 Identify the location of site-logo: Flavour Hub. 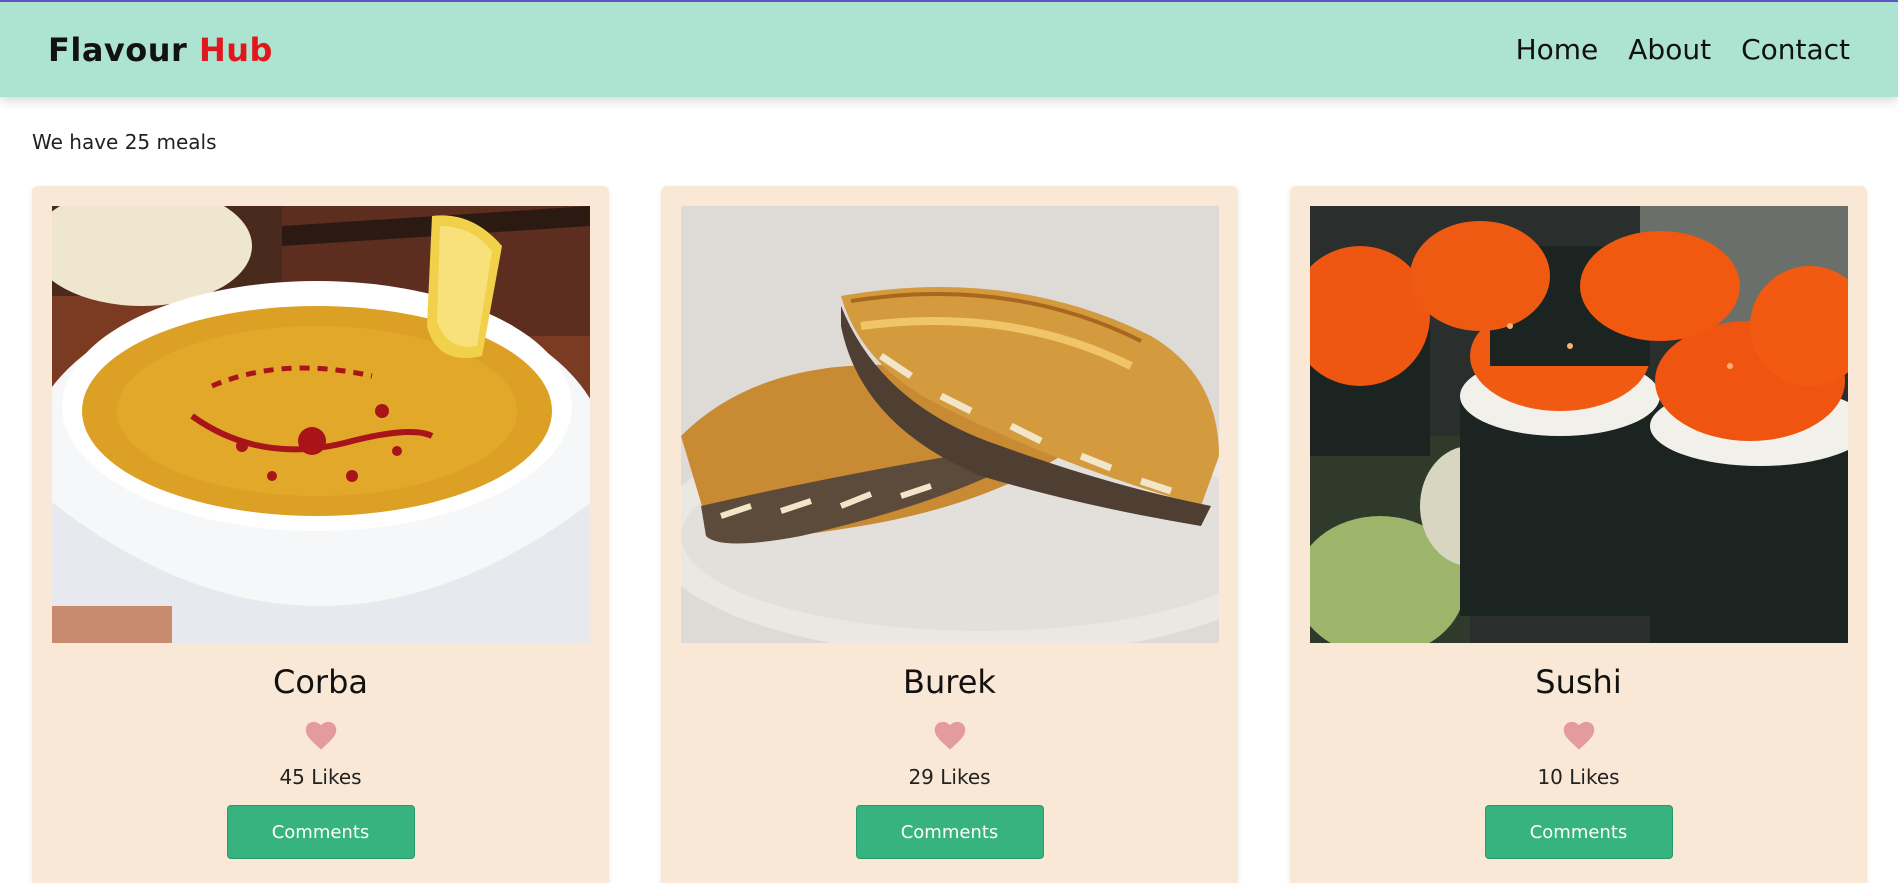
(160, 50).